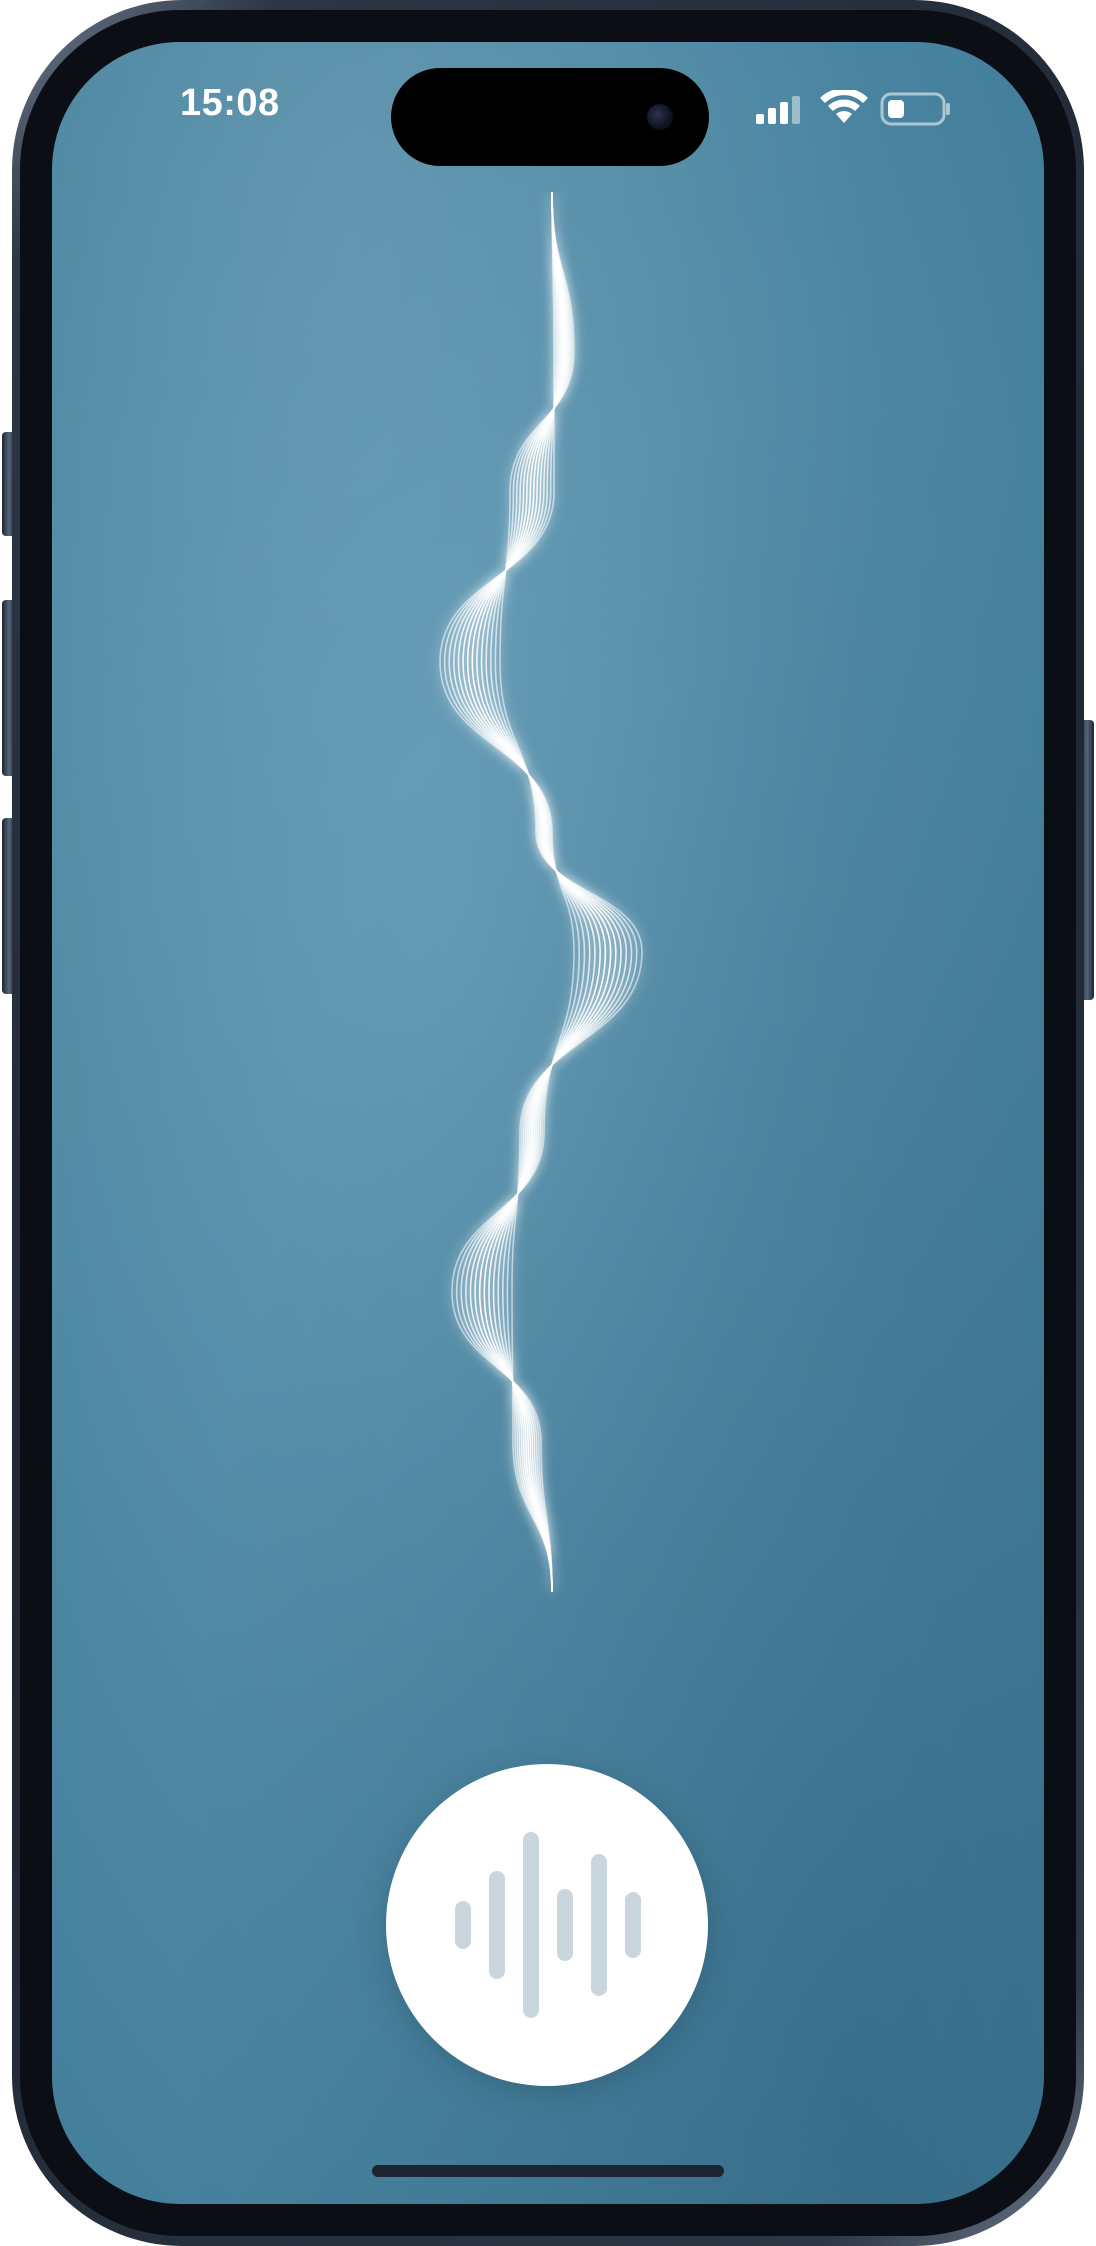 The image size is (1096, 2246). I want to click on audio-waveform-icon, so click(548, 1925).